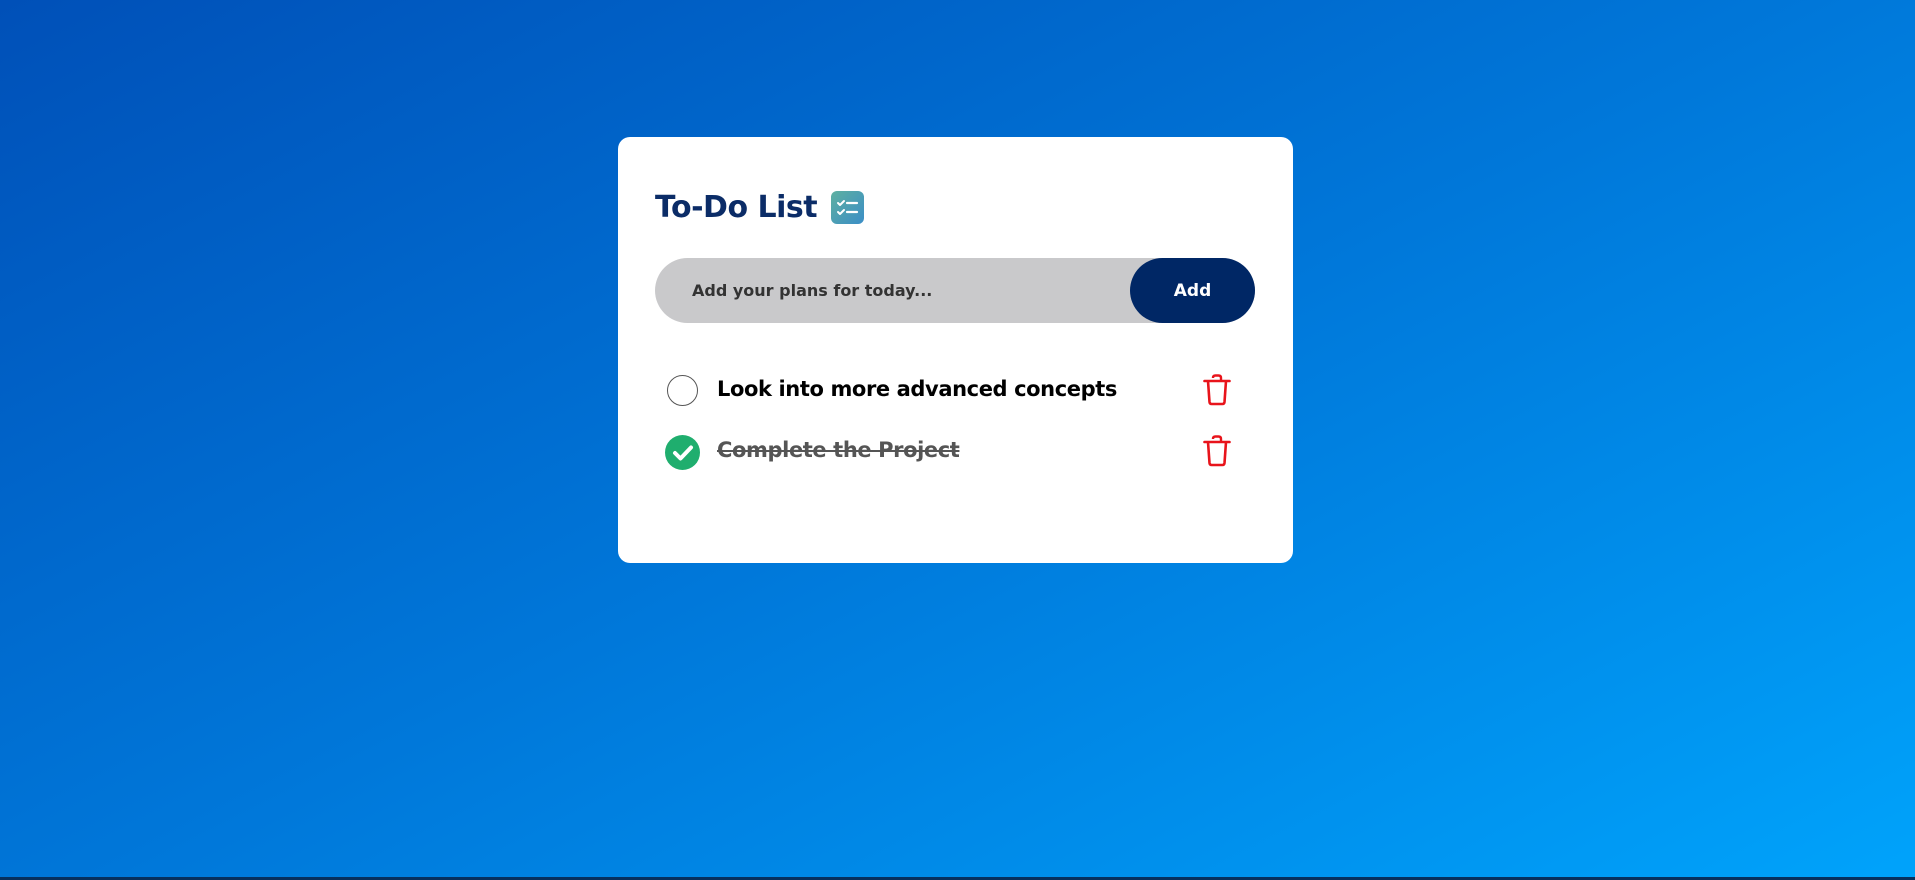 The image size is (1915, 880). I want to click on check-circle-icon, so click(682, 452).